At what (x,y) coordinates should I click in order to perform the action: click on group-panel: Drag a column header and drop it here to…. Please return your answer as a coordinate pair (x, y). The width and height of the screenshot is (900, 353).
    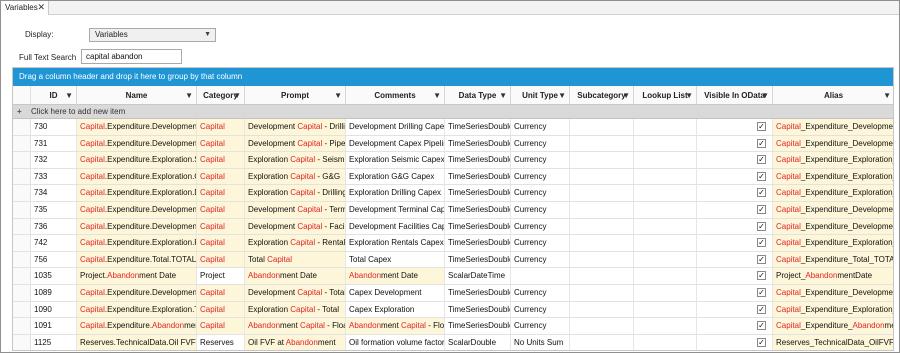
    Looking at the image, I should click on (453, 77).